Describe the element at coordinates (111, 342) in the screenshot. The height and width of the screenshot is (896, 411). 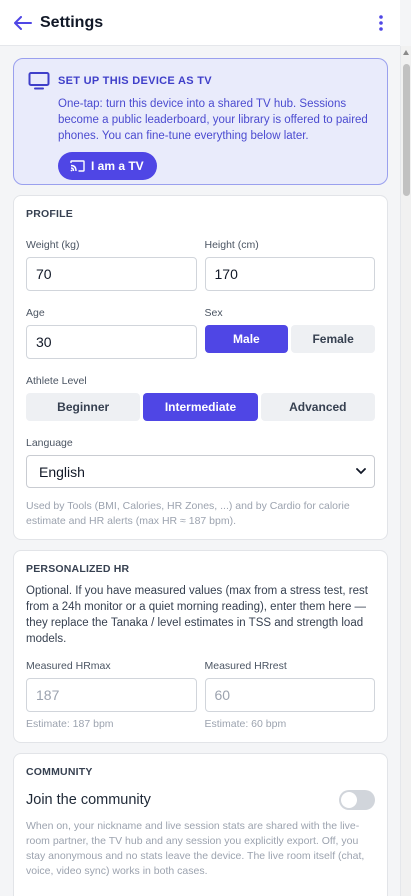
I see `age-input: 30` at that location.